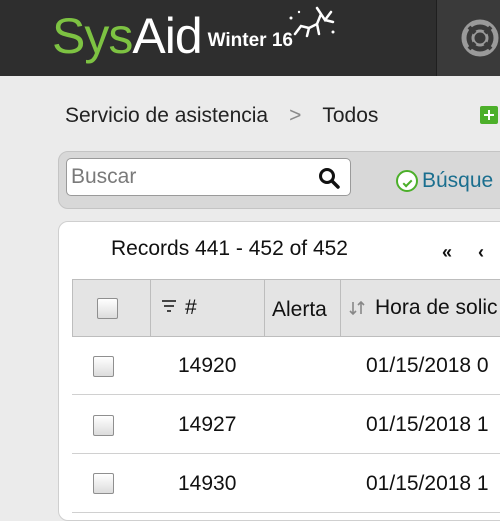  What do you see at coordinates (357, 308) in the screenshot?
I see `sort-icon` at bounding box center [357, 308].